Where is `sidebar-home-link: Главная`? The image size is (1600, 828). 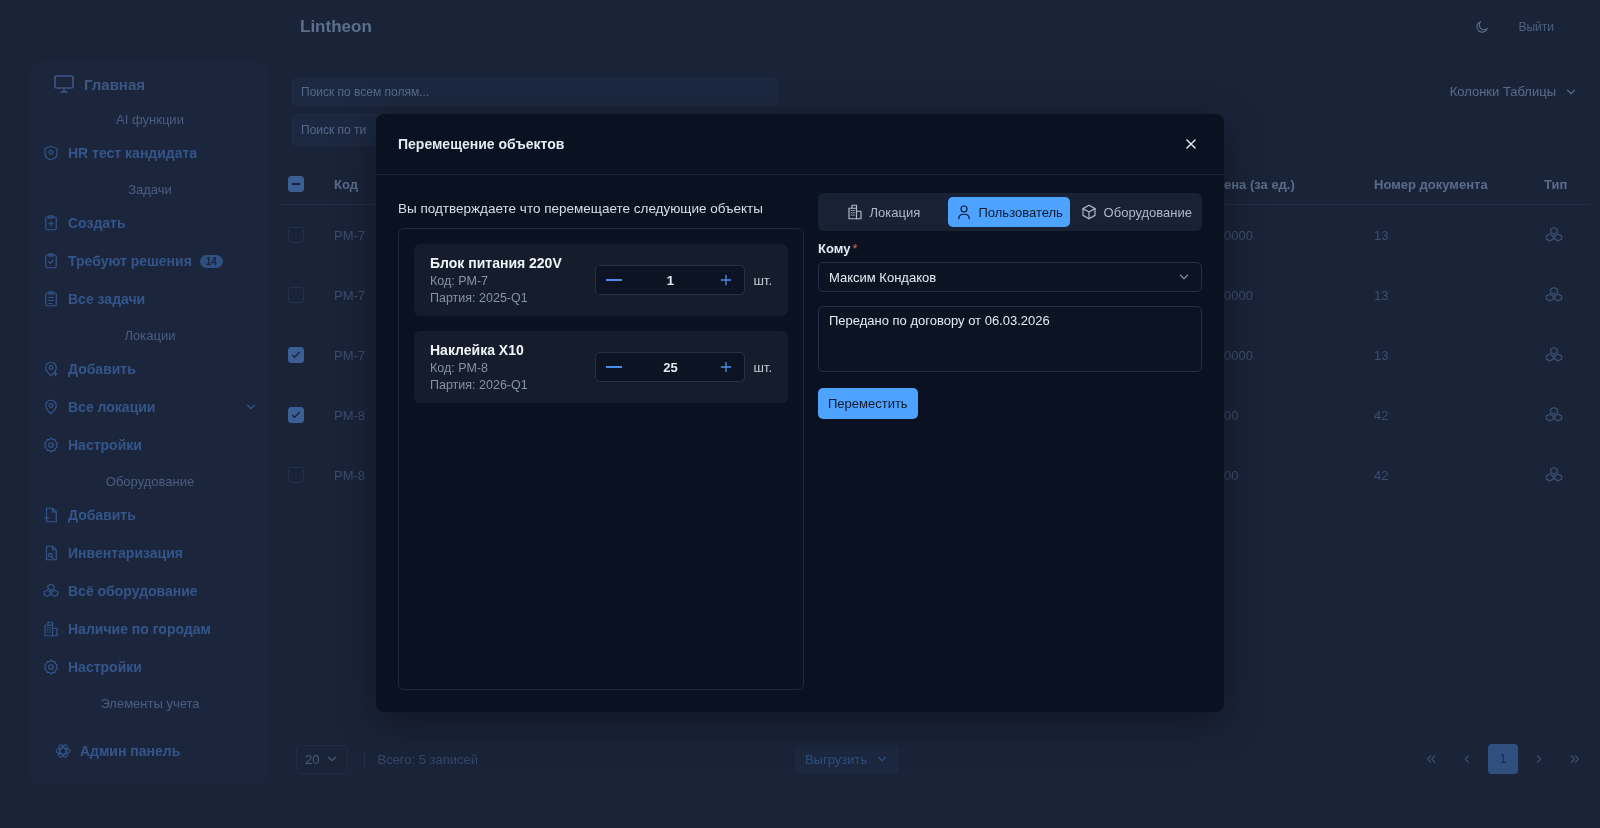
sidebar-home-link: Главная is located at coordinates (150, 84).